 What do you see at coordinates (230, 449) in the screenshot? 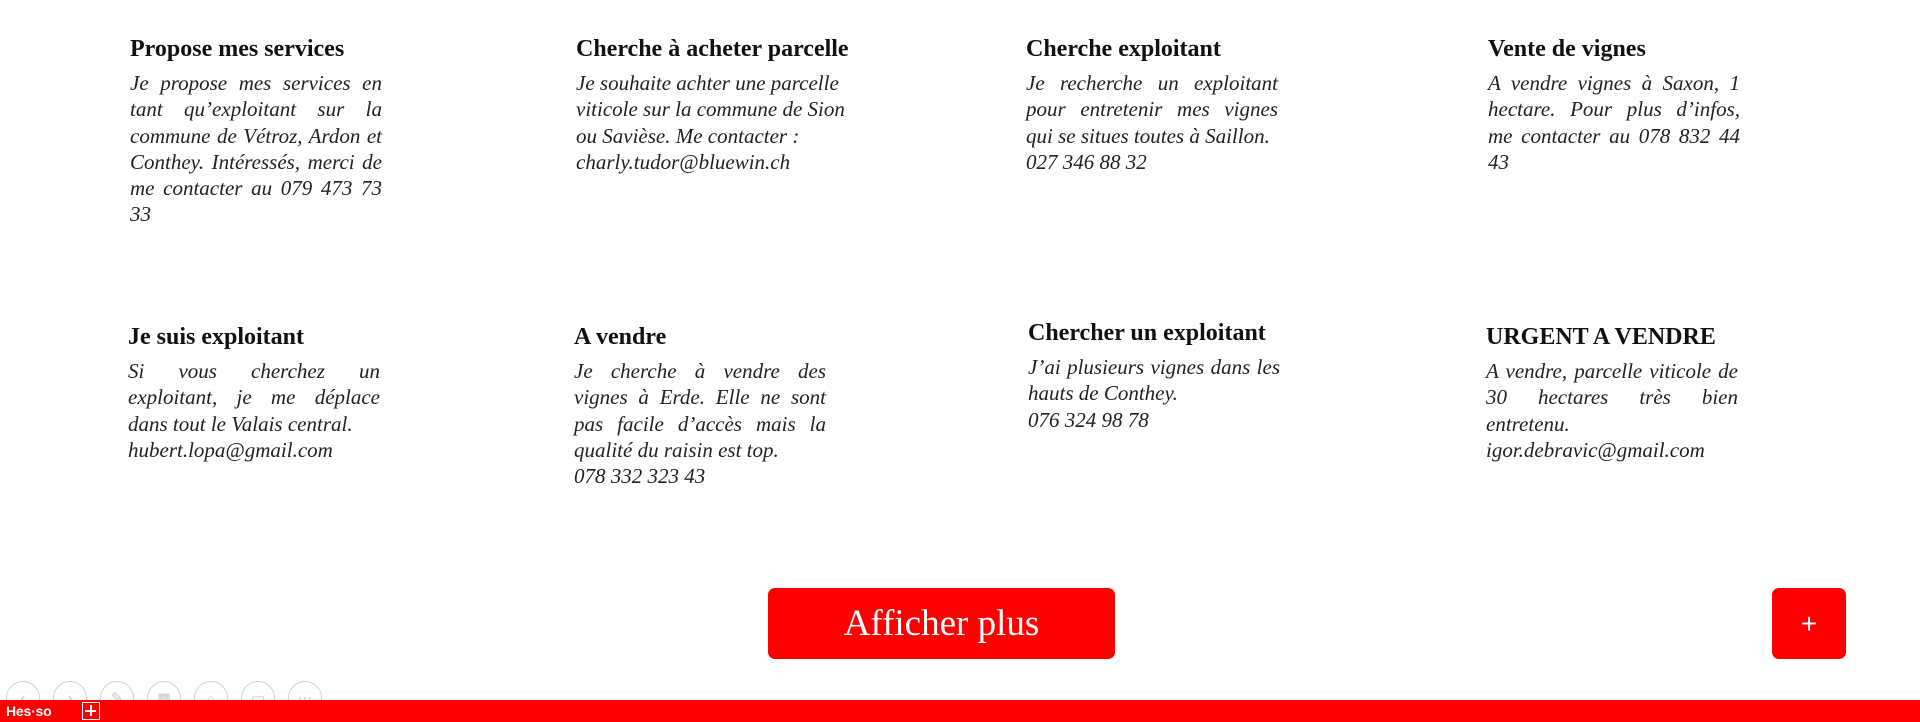
I see `listing-email: hubert.lopa@gmail.com` at bounding box center [230, 449].